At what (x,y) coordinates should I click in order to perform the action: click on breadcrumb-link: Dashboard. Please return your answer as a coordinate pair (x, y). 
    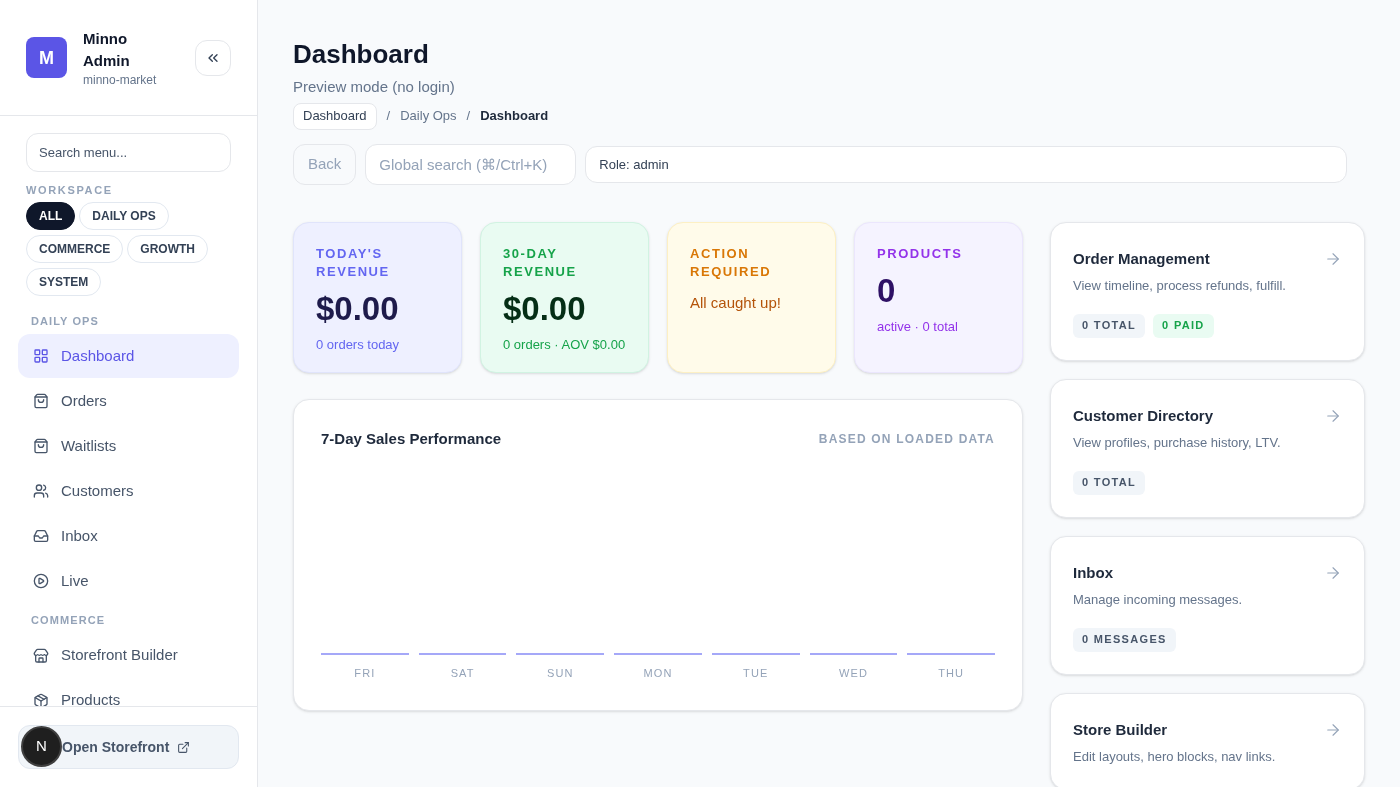
    Looking at the image, I should click on (335, 116).